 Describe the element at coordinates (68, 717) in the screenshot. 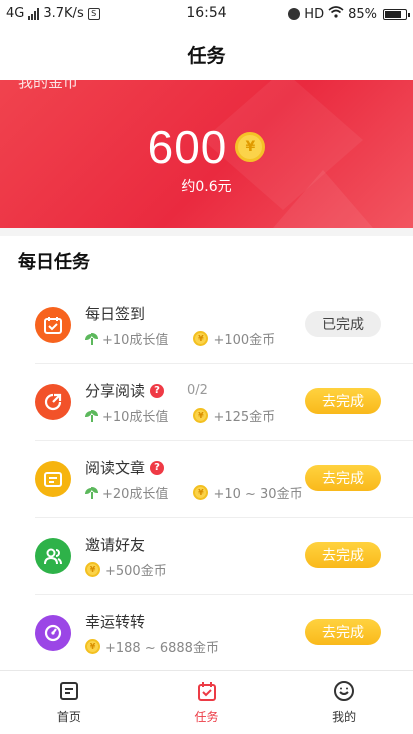

I see `nav-label: 首页` at that location.